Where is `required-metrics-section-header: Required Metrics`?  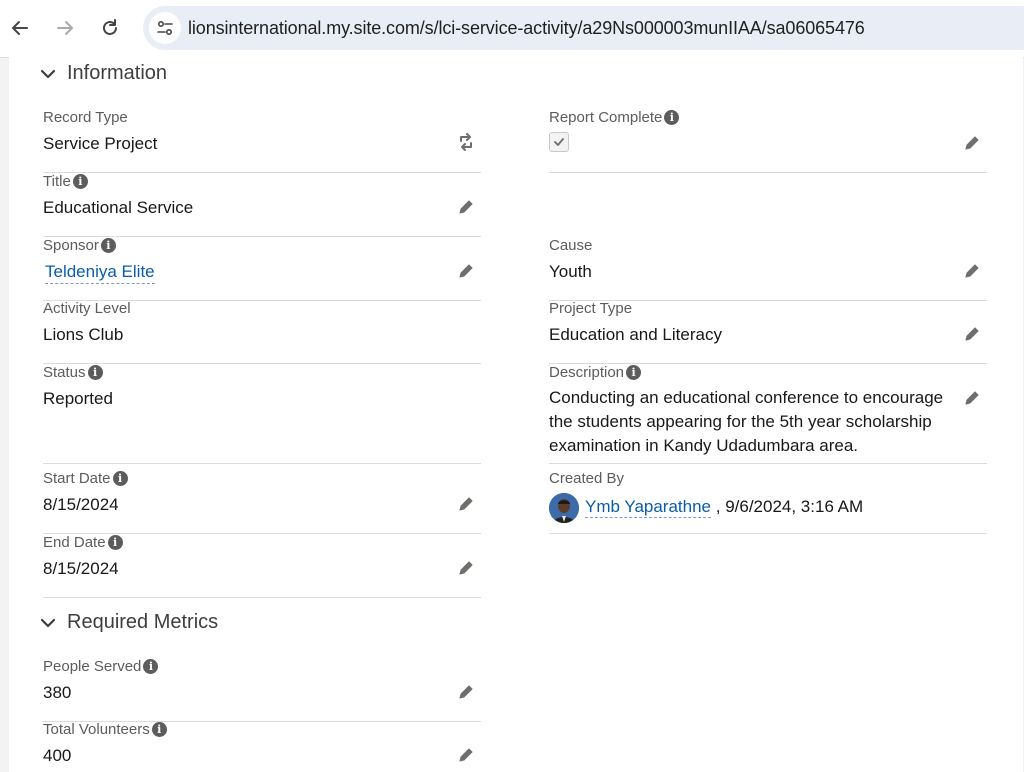
required-metrics-section-header: Required Metrics is located at coordinates (128, 622).